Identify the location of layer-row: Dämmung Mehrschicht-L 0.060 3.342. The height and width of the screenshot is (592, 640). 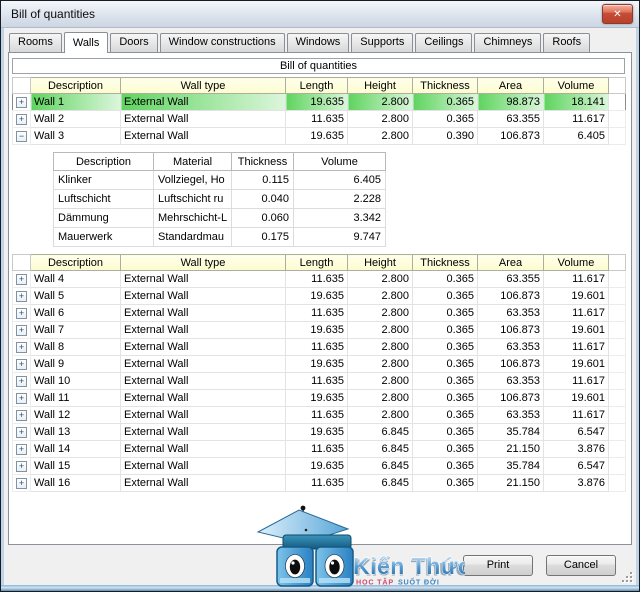
(219, 218).